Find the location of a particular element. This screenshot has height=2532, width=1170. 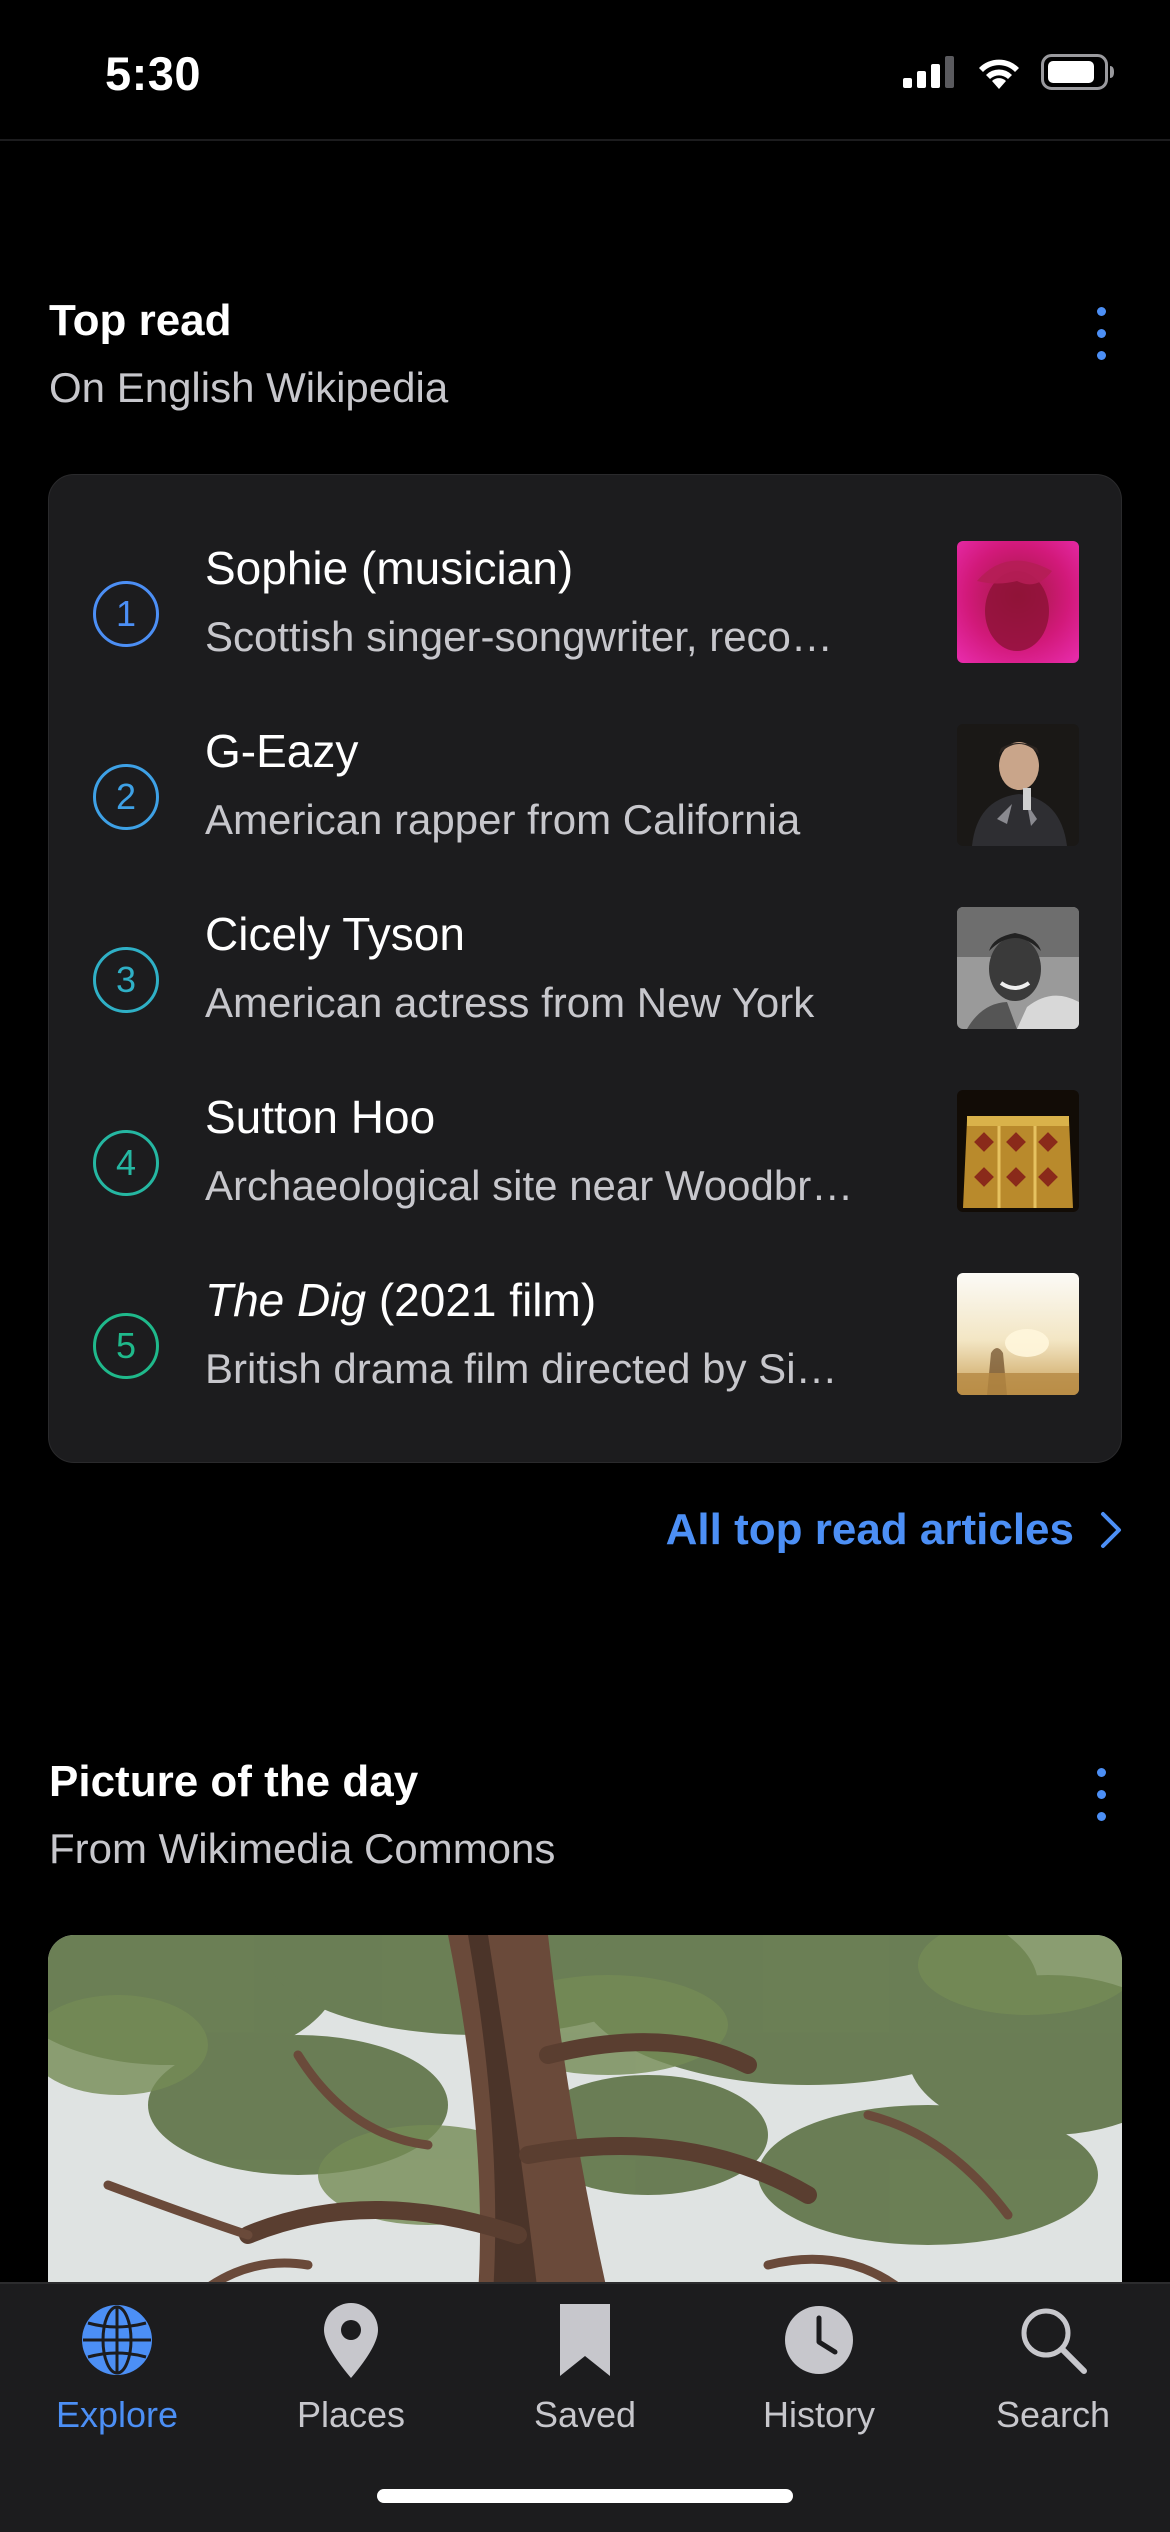

chevron-right-icon is located at coordinates (1111, 1530).